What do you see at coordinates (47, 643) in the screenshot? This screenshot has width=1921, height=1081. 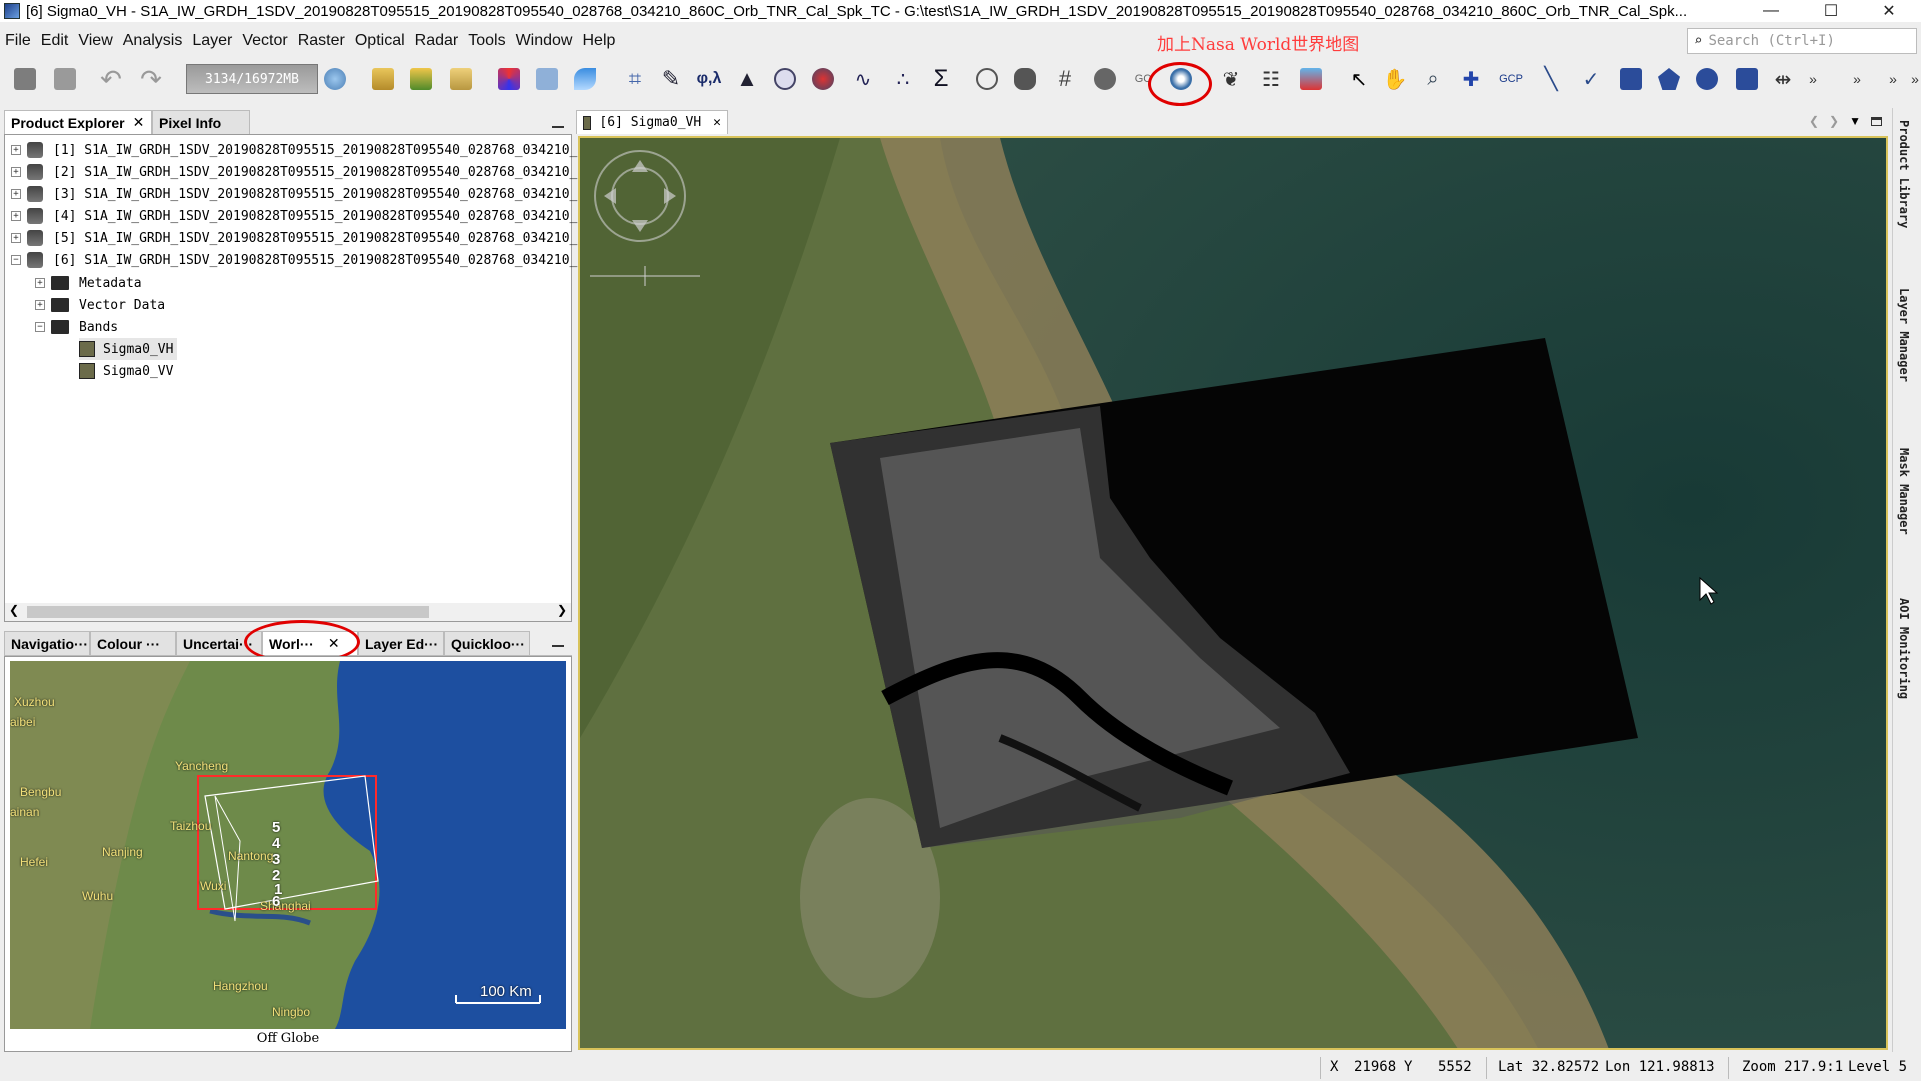 I see `tab-navigation: Navigatio···` at bounding box center [47, 643].